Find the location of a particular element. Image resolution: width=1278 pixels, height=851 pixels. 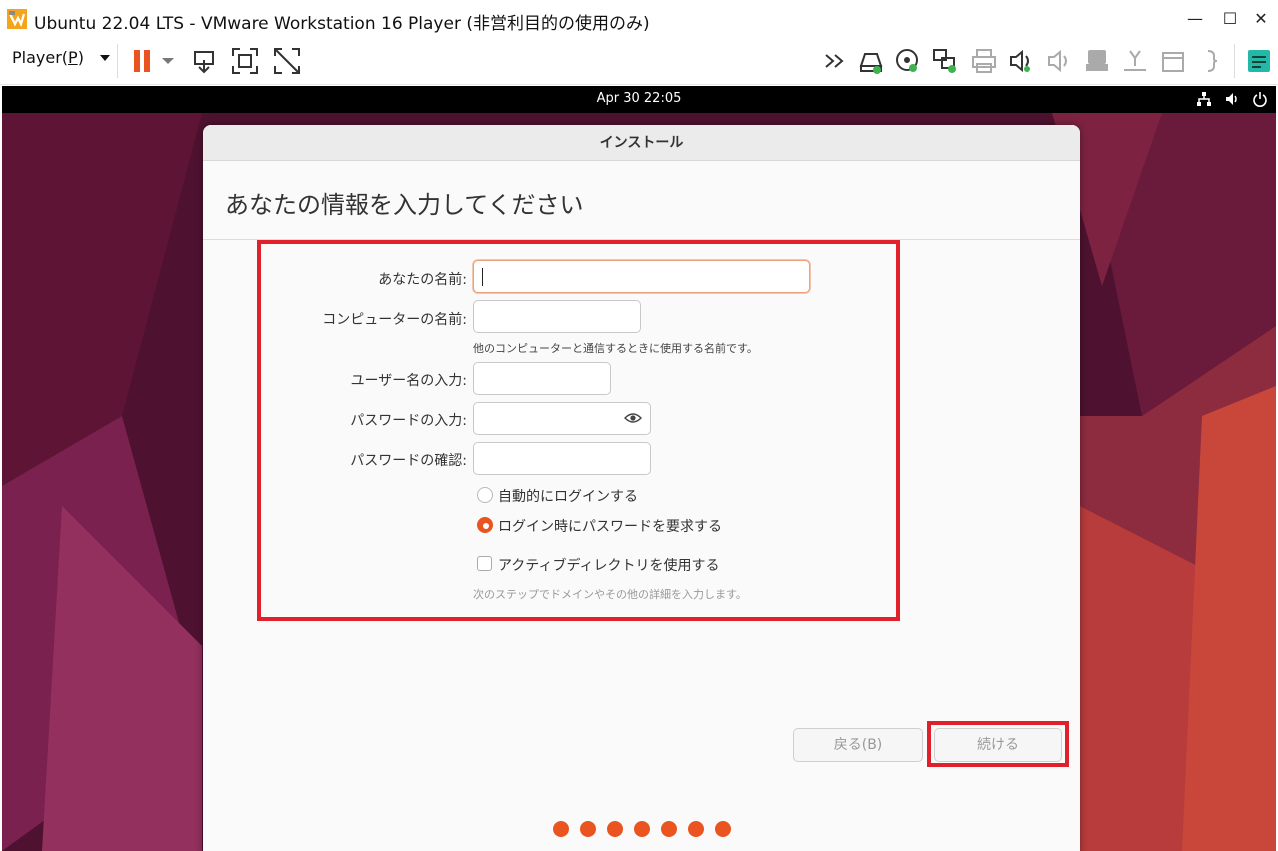

player-toolbar: Player(P) is located at coordinates (639, 61).